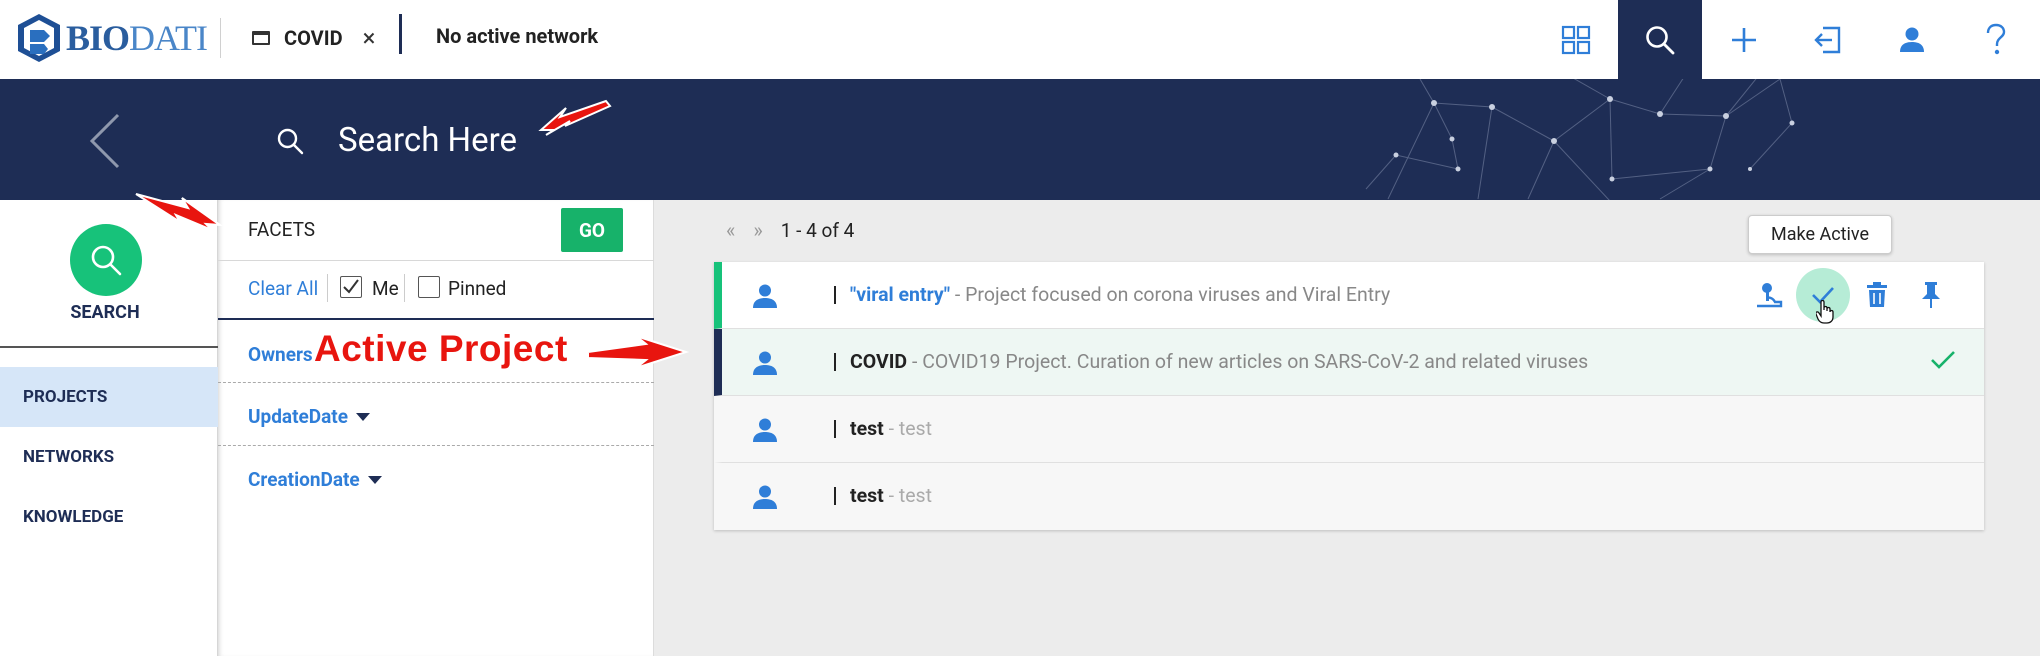  I want to click on facet-updatedate: UpdateDate, so click(309, 416).